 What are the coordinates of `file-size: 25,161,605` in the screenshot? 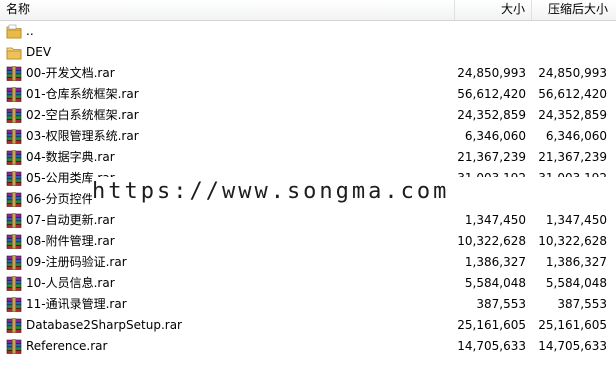 It's located at (491, 325).